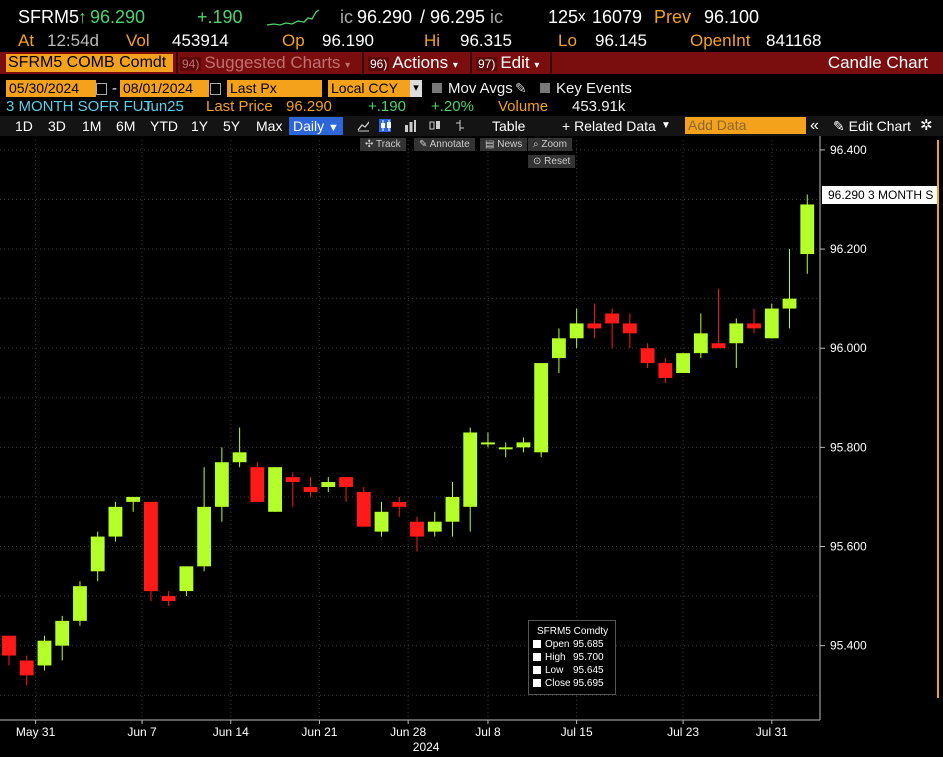 This screenshot has width=943, height=757. Describe the element at coordinates (410, 125) in the screenshot. I see `bar-chart-icon` at that location.